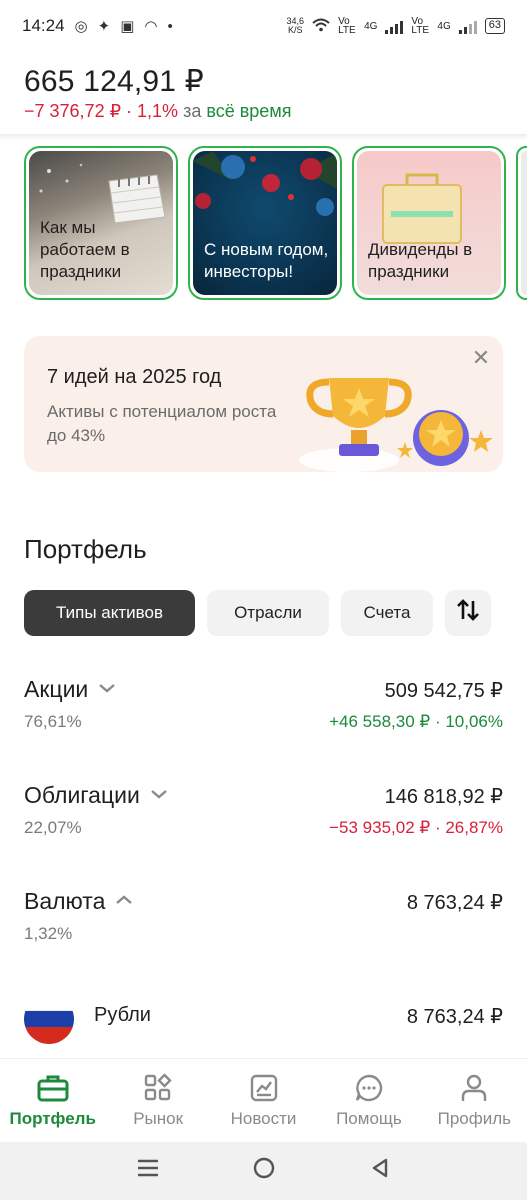 The width and height of the screenshot is (527, 1200). Describe the element at coordinates (85, 249) in the screenshot. I see `story-text: Как мы работаем в праздники` at that location.